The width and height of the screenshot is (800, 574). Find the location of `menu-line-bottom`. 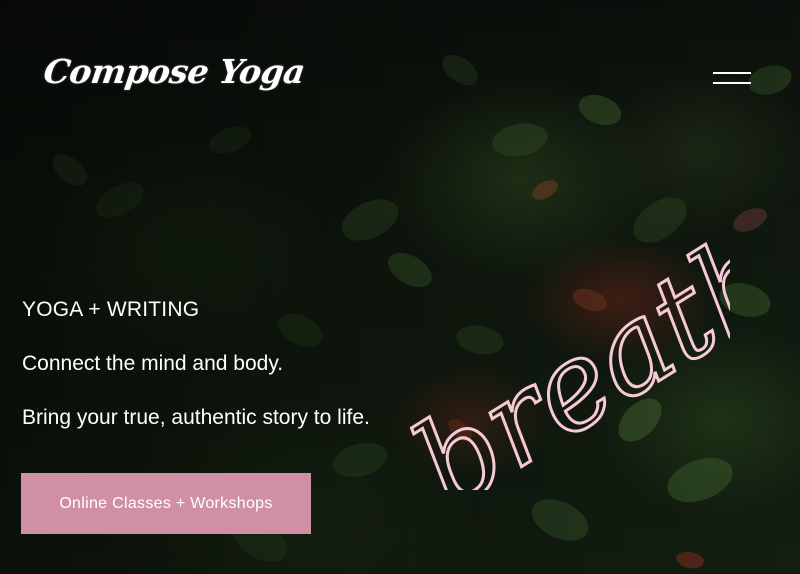

menu-line-bottom is located at coordinates (732, 83).